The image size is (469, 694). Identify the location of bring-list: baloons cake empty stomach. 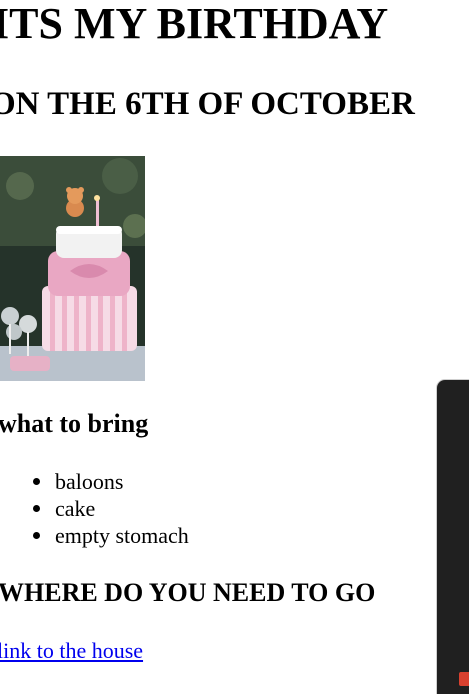
(94, 508).